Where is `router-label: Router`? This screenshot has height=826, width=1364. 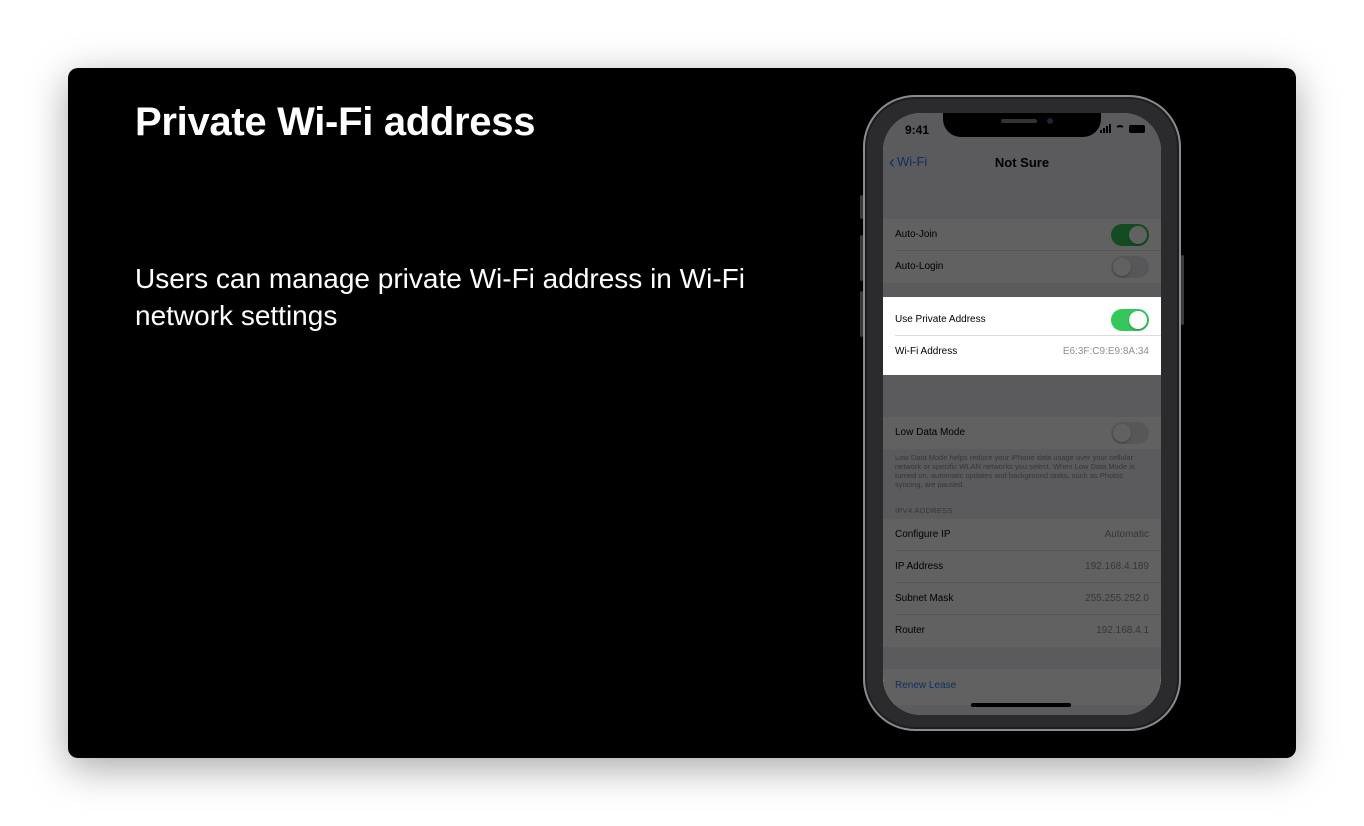 router-label: Router is located at coordinates (910, 630).